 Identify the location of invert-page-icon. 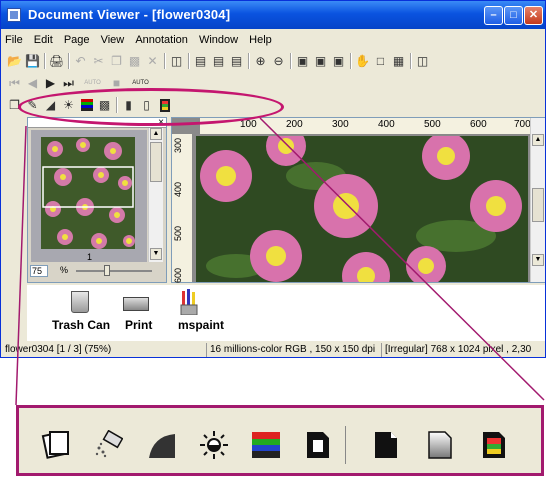
(318, 445).